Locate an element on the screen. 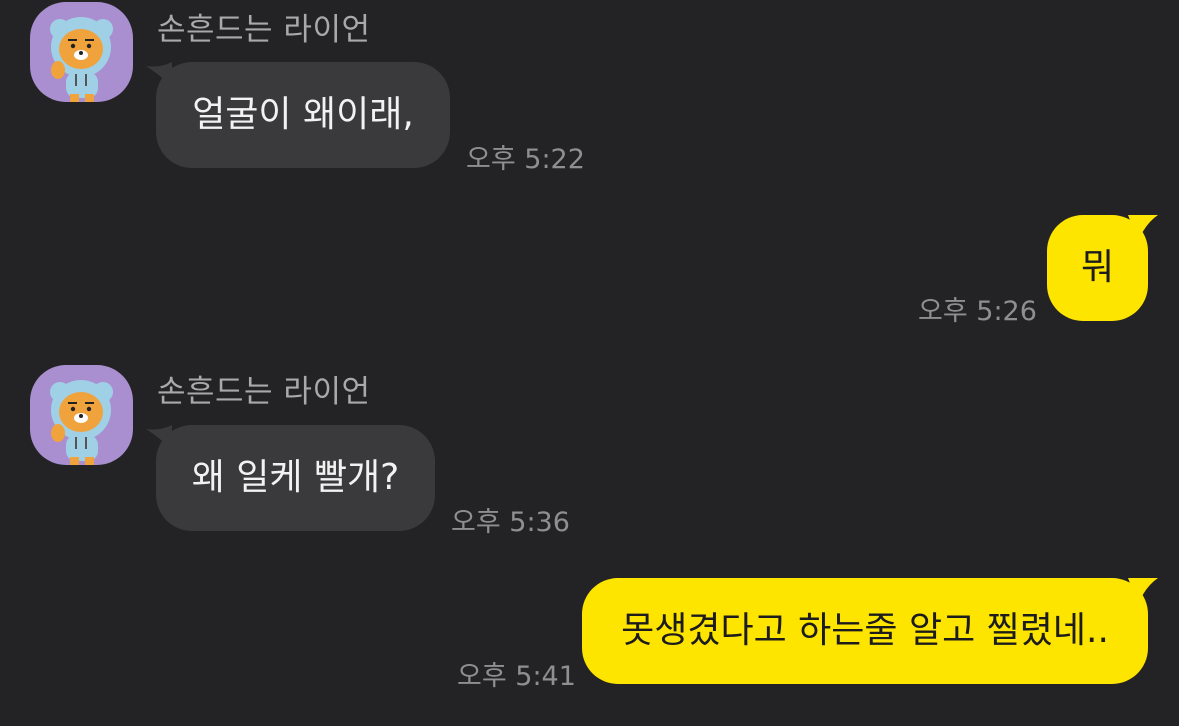 The width and height of the screenshot is (1179, 726). message-bubble: 왜 일케 빨개? is located at coordinates (295, 478).